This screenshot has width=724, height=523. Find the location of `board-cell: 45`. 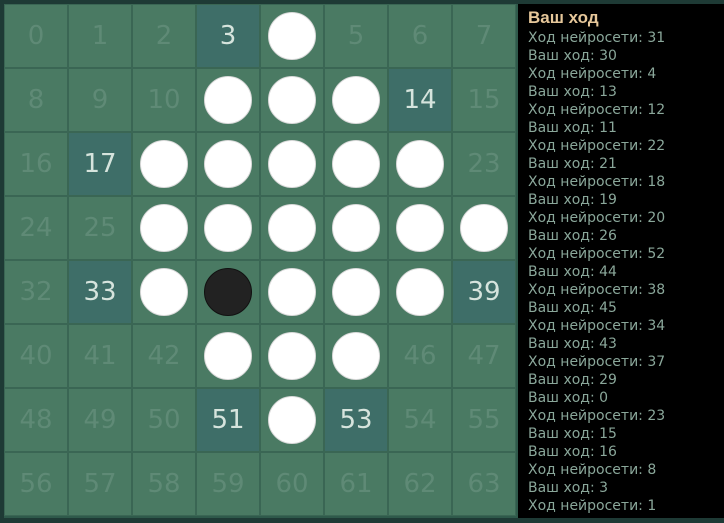

board-cell: 45 is located at coordinates (356, 356).